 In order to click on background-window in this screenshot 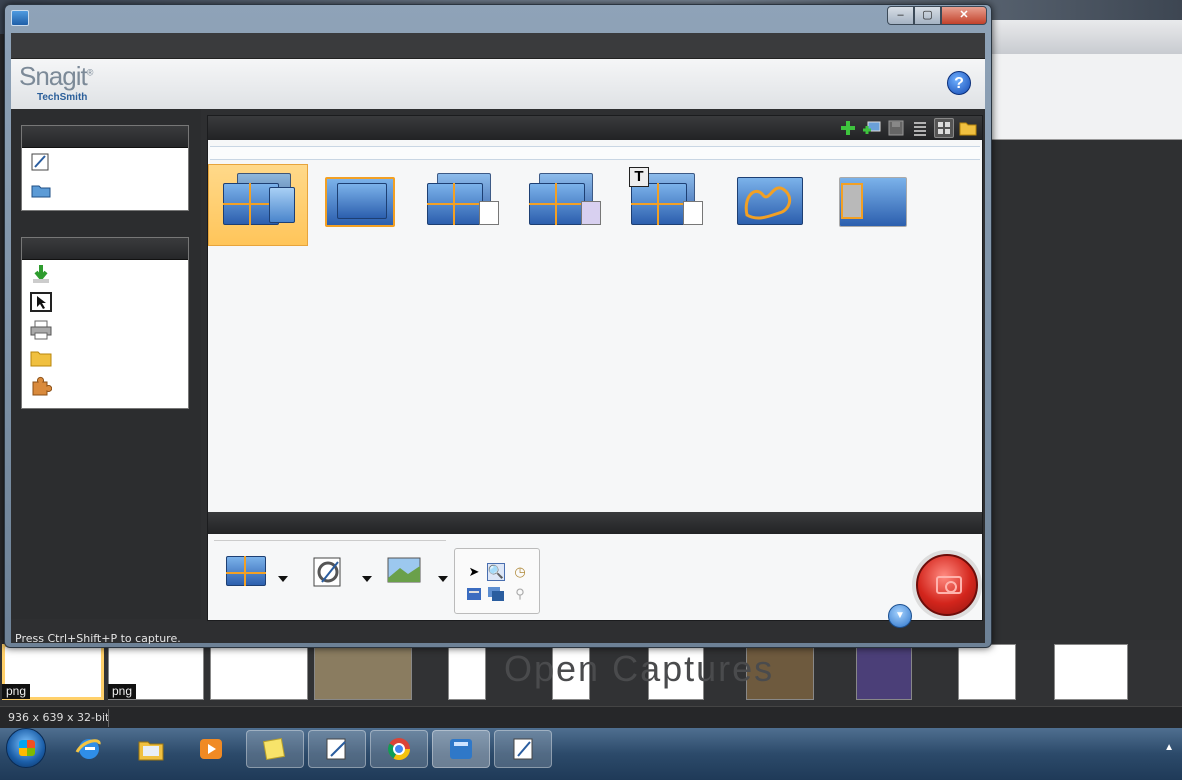, I will do `click(1085, 330)`.